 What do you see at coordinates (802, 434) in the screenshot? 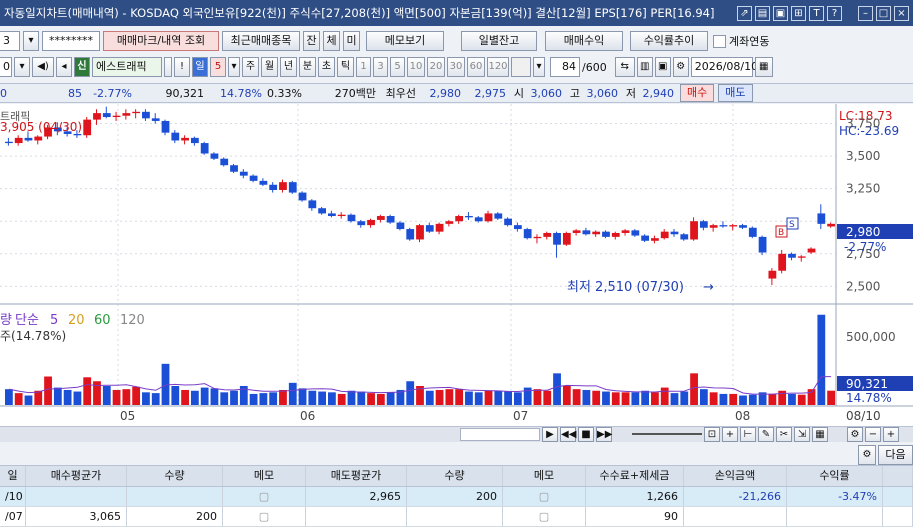
I see `export-icon: ⇲` at bounding box center [802, 434].